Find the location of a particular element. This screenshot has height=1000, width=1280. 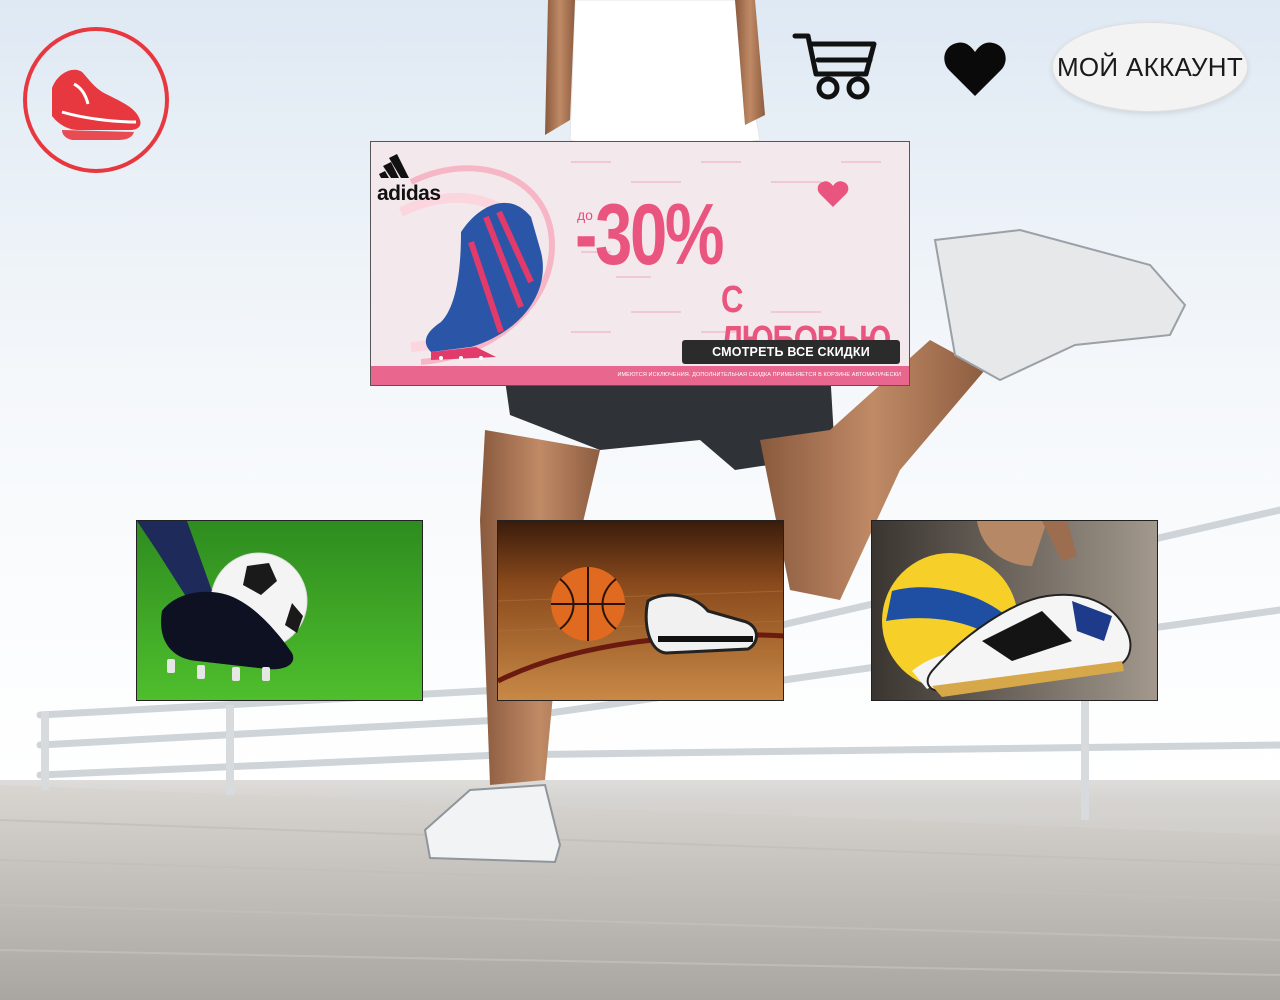

category-football is located at coordinates (279, 610).